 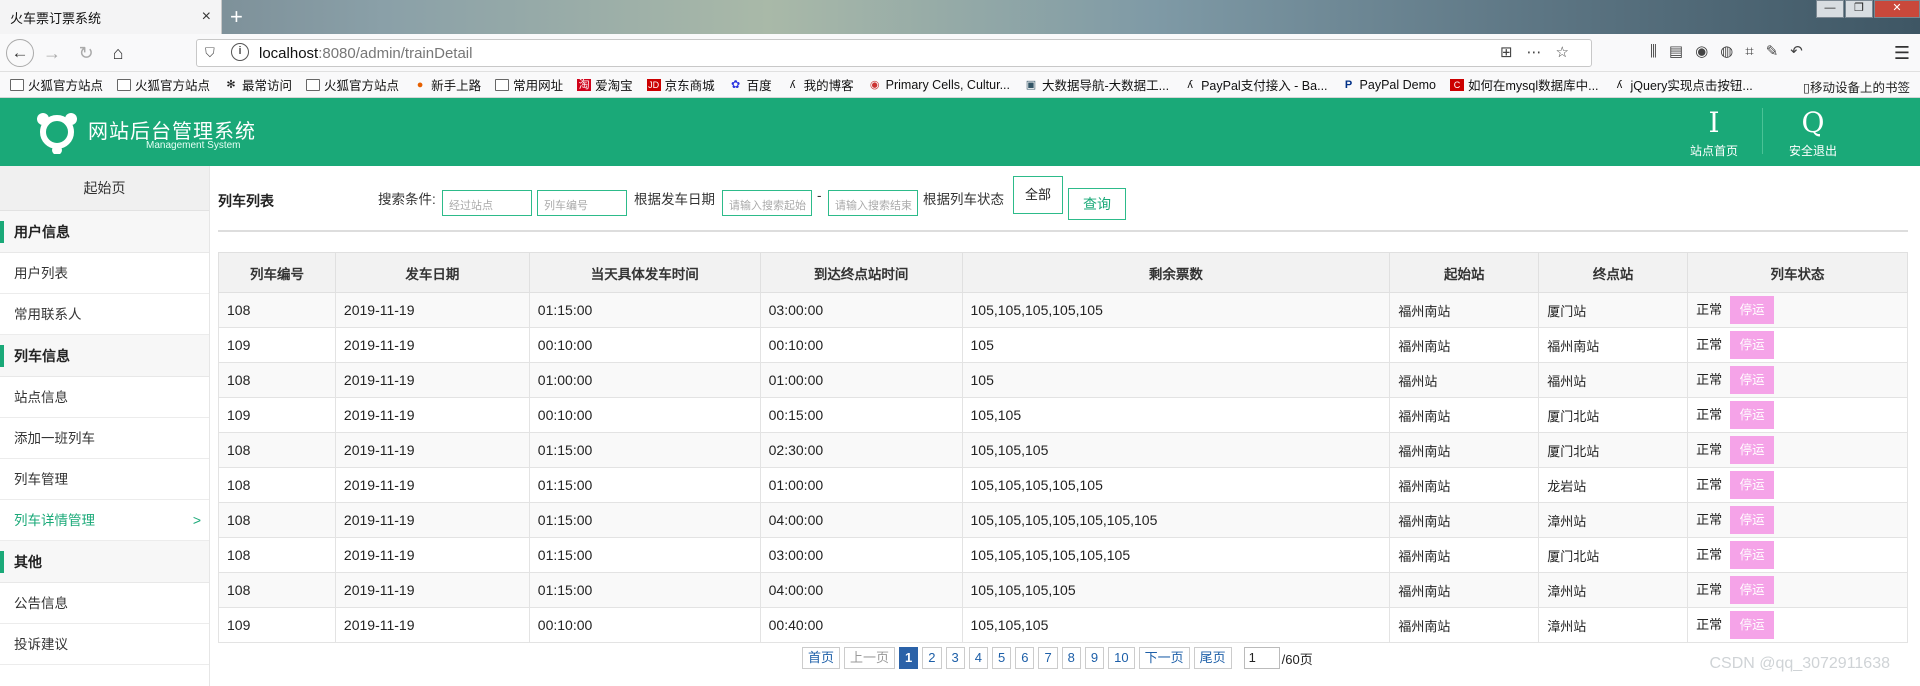 What do you see at coordinates (104, 438) in the screenshot?
I see `sidebar-item-add-train: 添加一班列车` at bounding box center [104, 438].